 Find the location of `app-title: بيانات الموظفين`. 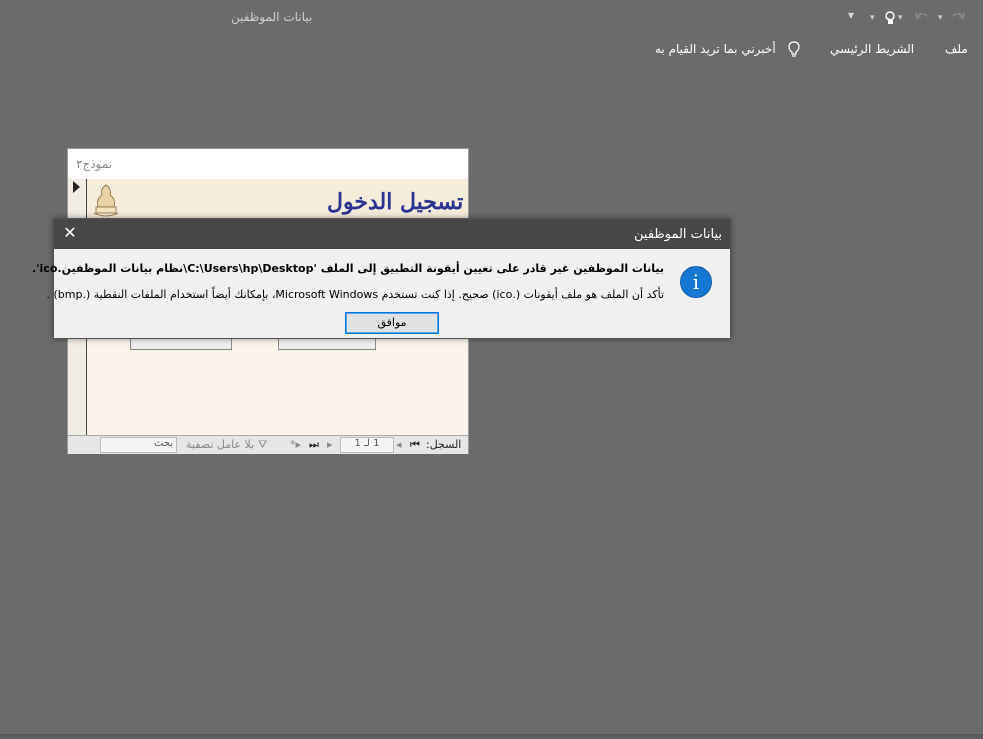

app-title: بيانات الموظفين is located at coordinates (272, 17).